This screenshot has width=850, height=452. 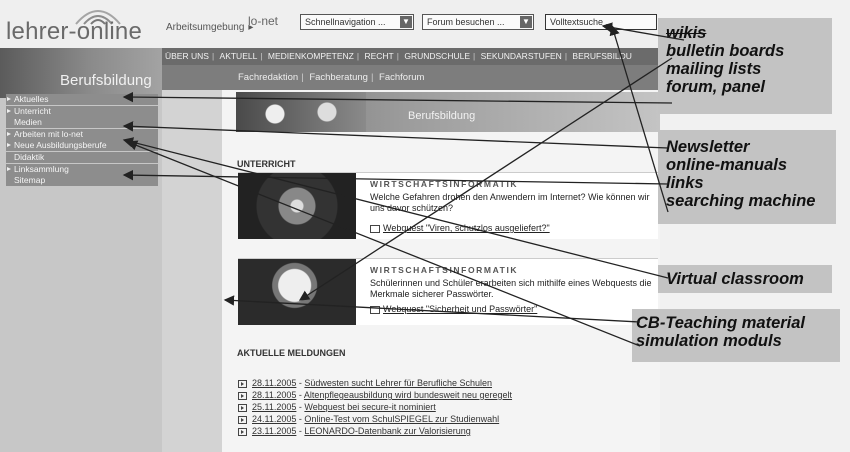 I want to click on nav-item-ueber-uns: ÜBER UNS, so click(x=187, y=56).